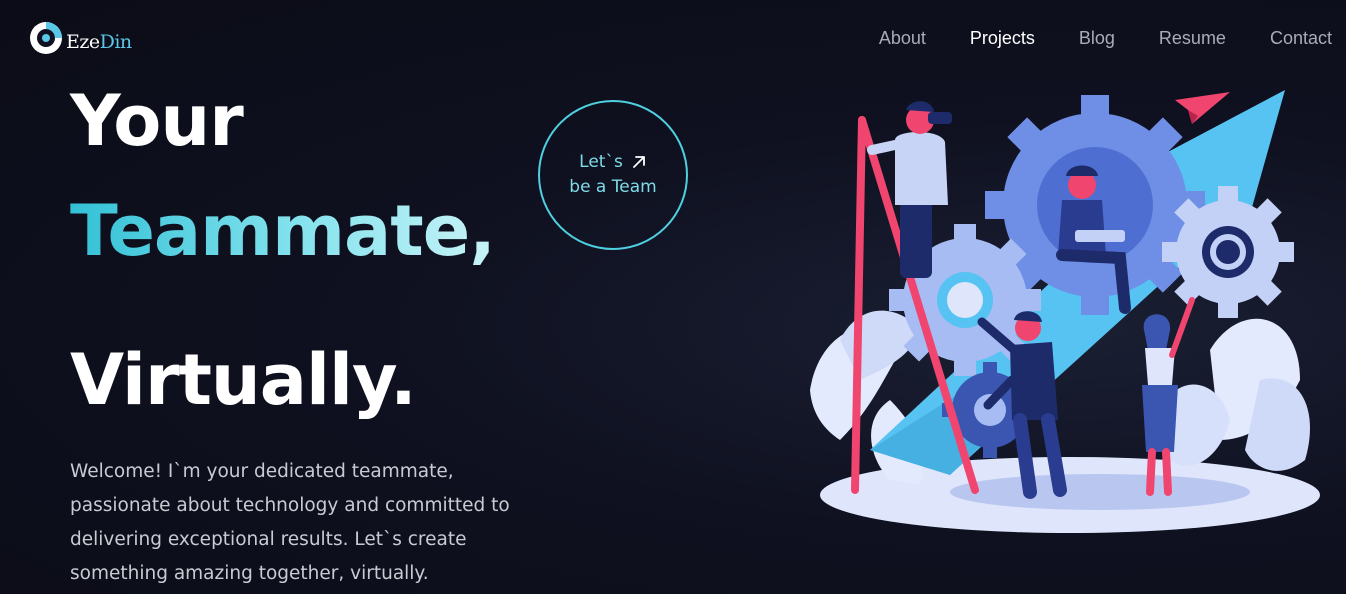 Image resolution: width=1346 pixels, height=594 pixels. What do you see at coordinates (157, 121) in the screenshot?
I see `hero-title-line1: Your` at bounding box center [157, 121].